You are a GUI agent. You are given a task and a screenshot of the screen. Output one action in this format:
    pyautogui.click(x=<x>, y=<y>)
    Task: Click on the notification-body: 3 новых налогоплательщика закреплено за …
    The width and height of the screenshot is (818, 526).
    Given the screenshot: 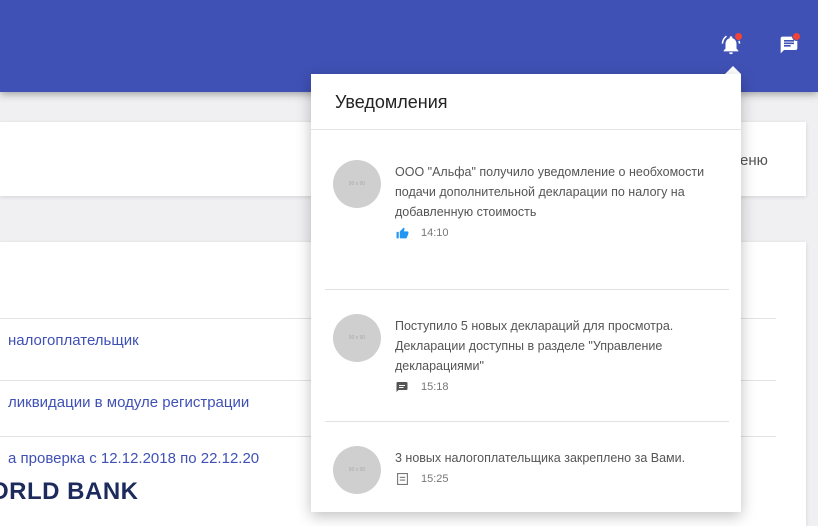 What is the action you would take?
    pyautogui.click(x=559, y=466)
    